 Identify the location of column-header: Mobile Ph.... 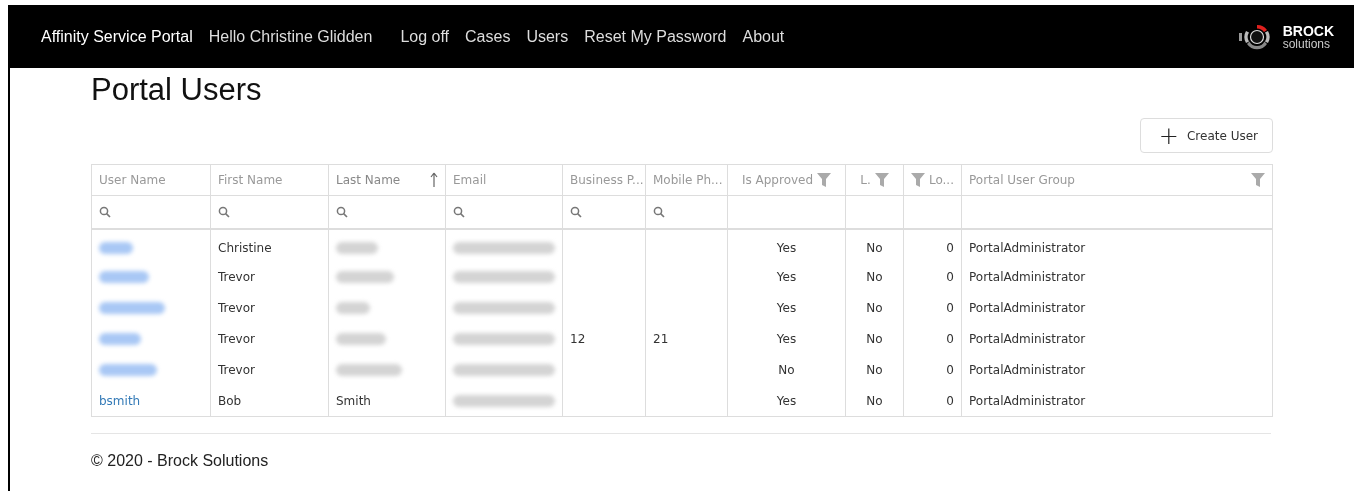
(687, 180).